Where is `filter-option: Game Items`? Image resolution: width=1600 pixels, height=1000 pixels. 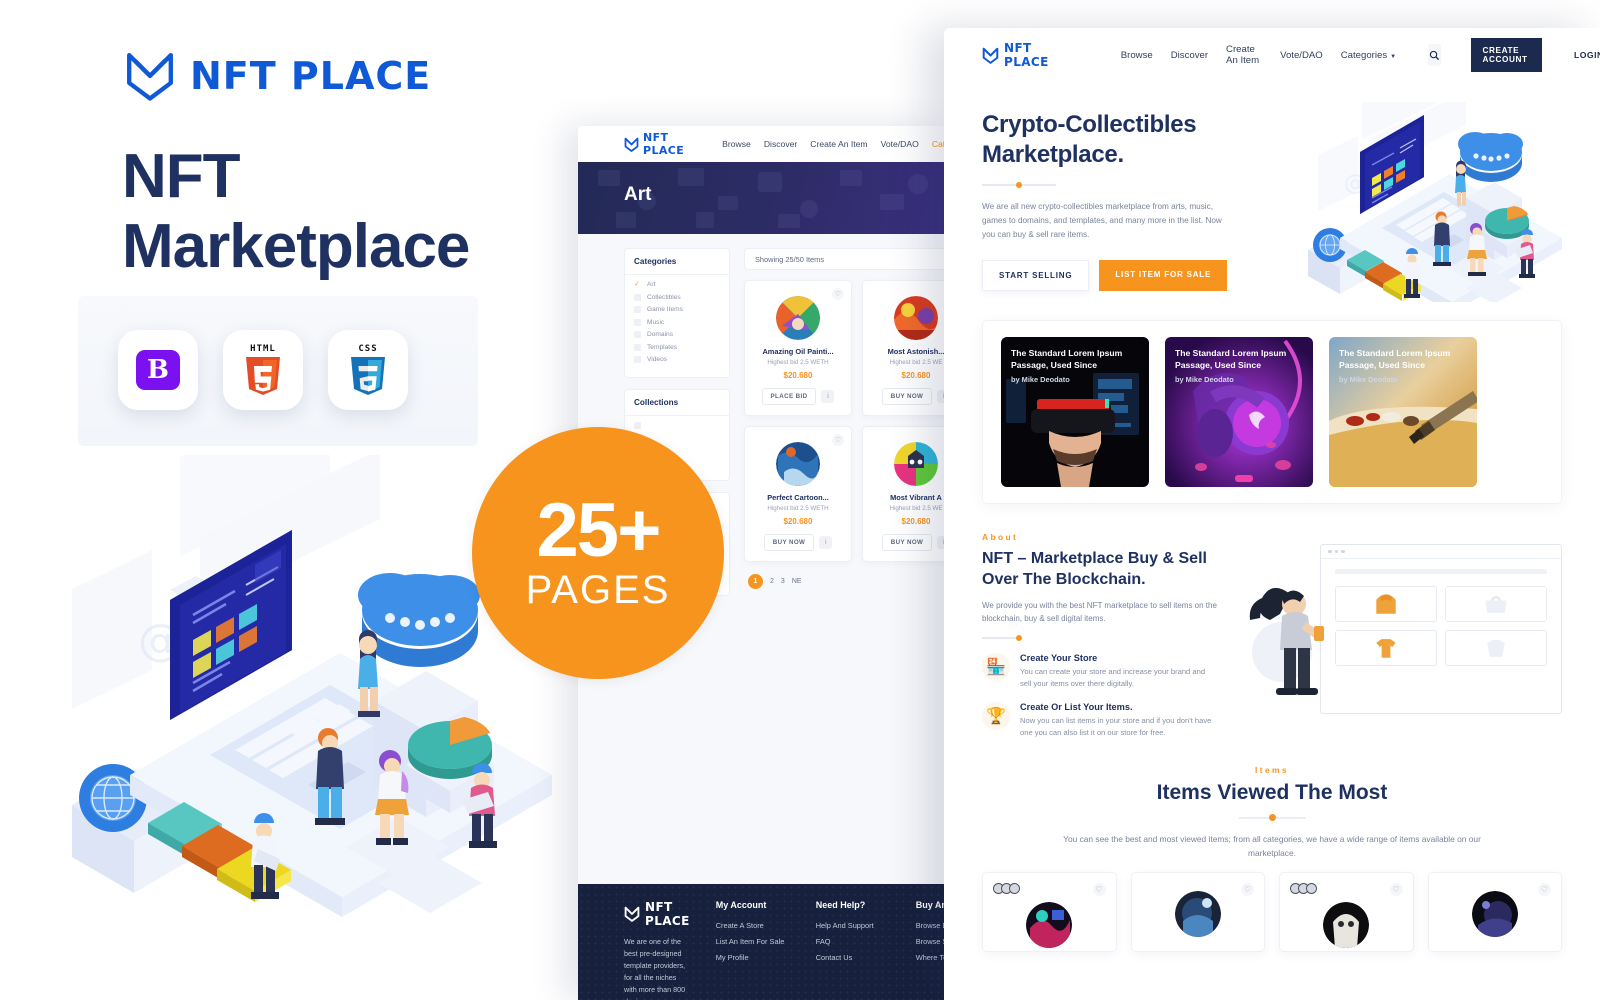 filter-option: Game Items is located at coordinates (677, 309).